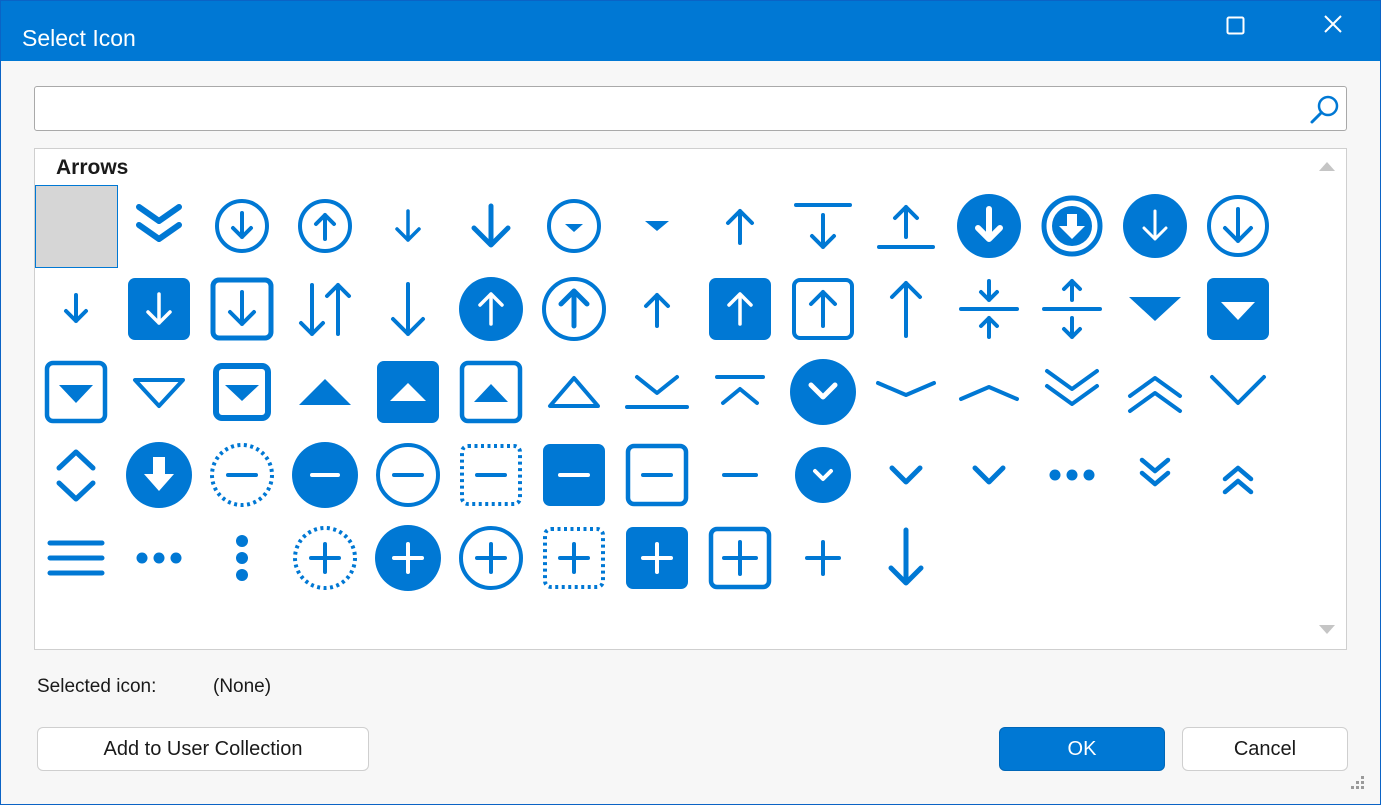 Image resolution: width=1383 pixels, height=807 pixels. I want to click on icon-cell-filled-circle-arrow-down, so click(989, 226).